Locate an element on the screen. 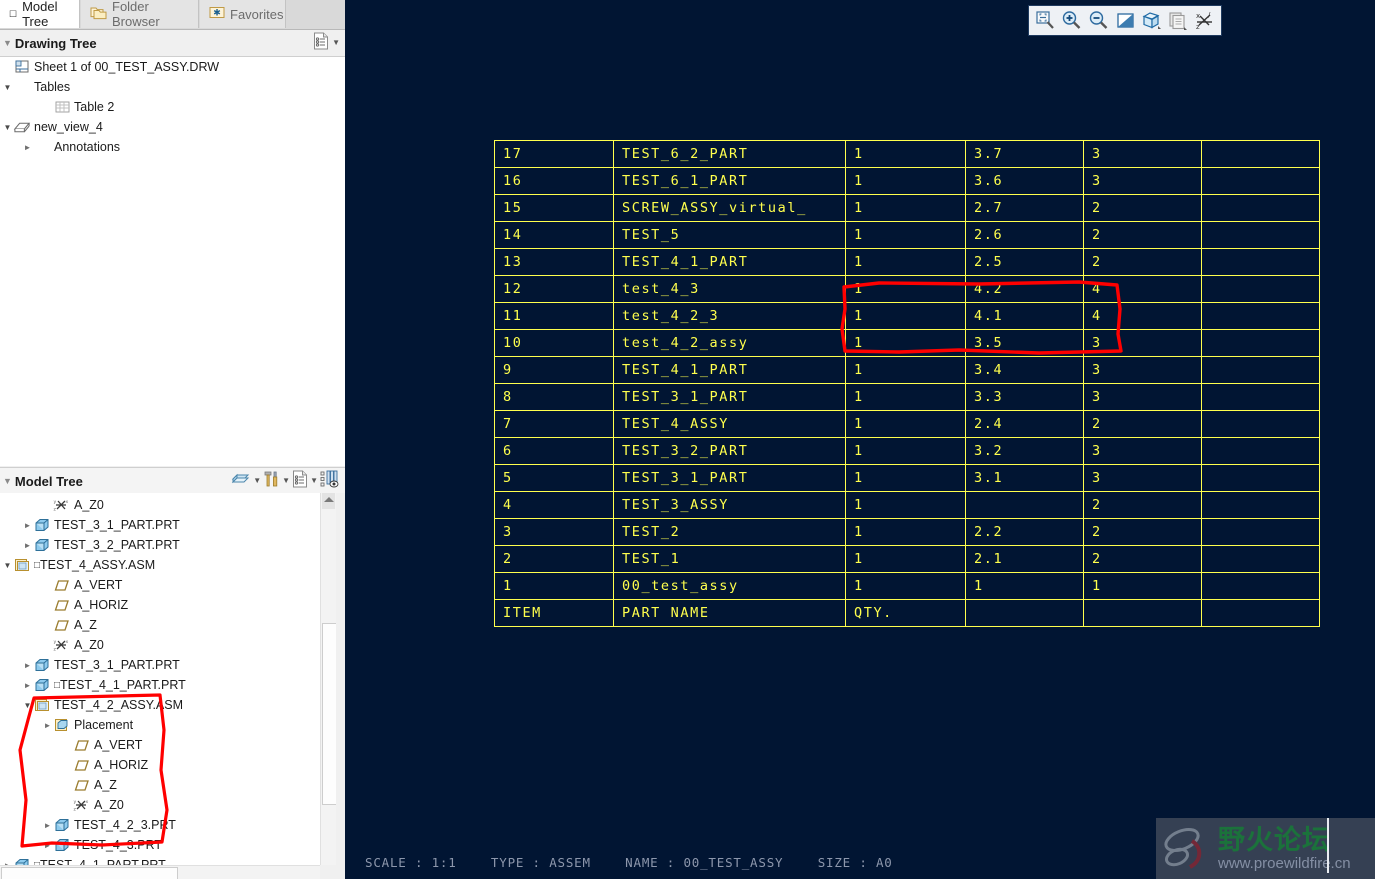 The height and width of the screenshot is (879, 1375). model-tree-tools-button: ▼ is located at coordinates (276, 481).